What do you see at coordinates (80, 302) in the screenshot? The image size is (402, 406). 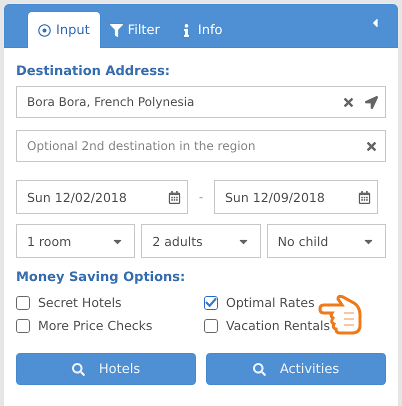 I see `option-label: Secret Hotels` at bounding box center [80, 302].